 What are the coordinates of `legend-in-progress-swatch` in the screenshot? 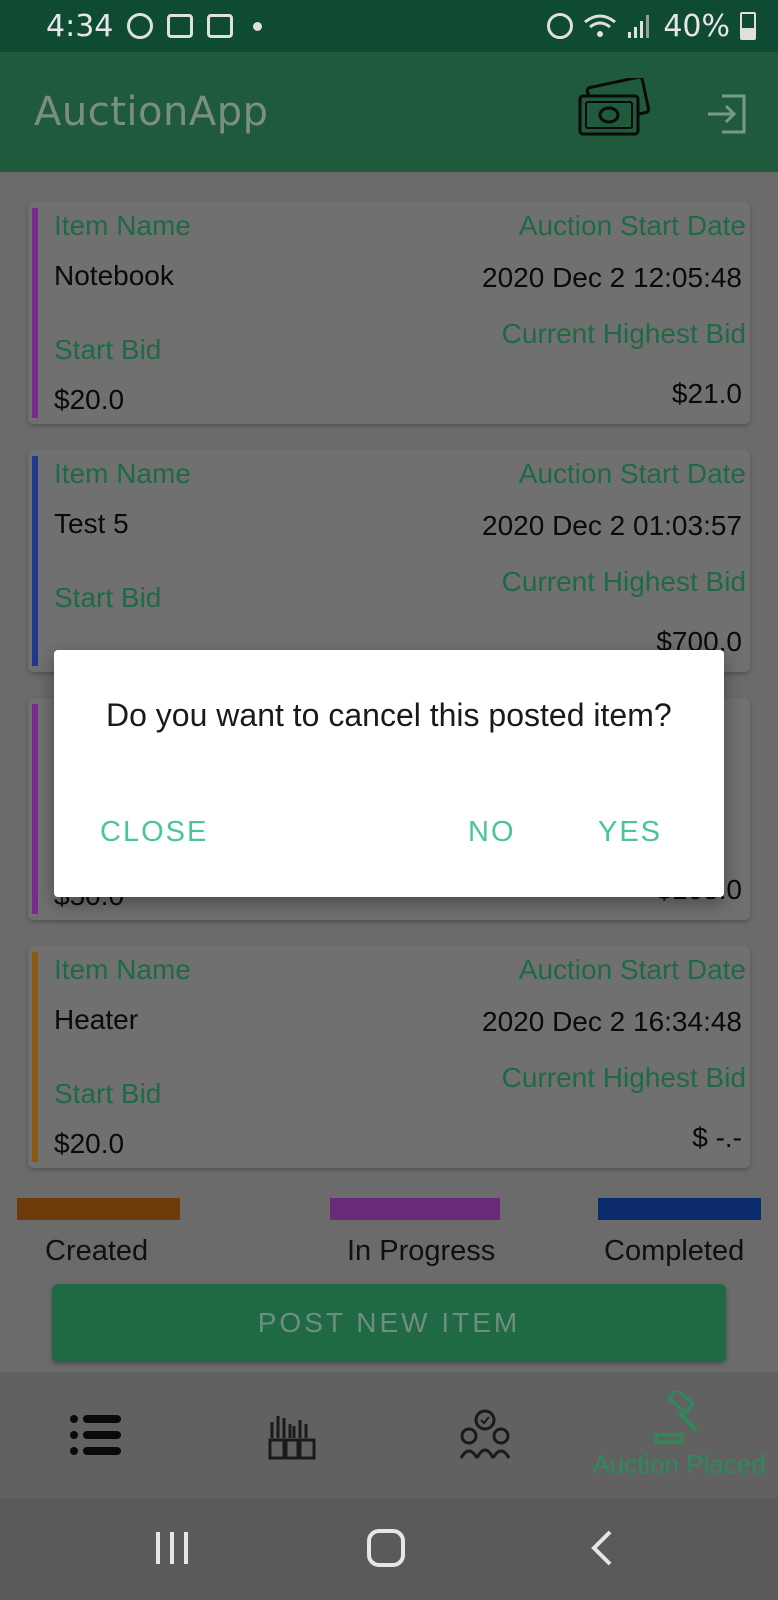 It's located at (415, 1209).